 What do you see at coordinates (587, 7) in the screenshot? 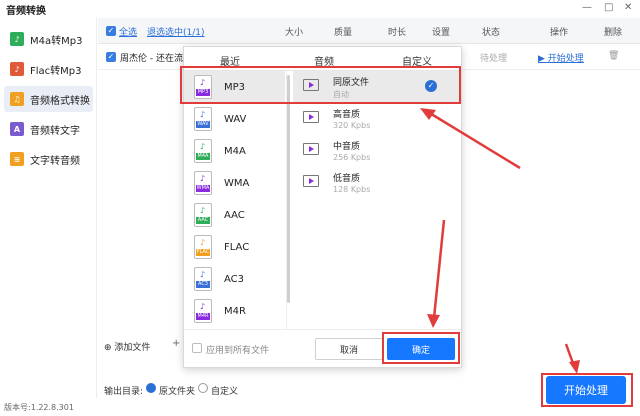
I see `minimize-icon: —` at bounding box center [587, 7].